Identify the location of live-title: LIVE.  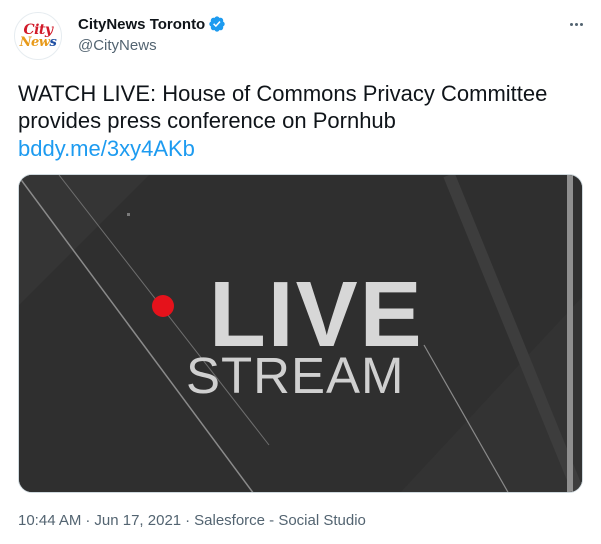
(316, 314).